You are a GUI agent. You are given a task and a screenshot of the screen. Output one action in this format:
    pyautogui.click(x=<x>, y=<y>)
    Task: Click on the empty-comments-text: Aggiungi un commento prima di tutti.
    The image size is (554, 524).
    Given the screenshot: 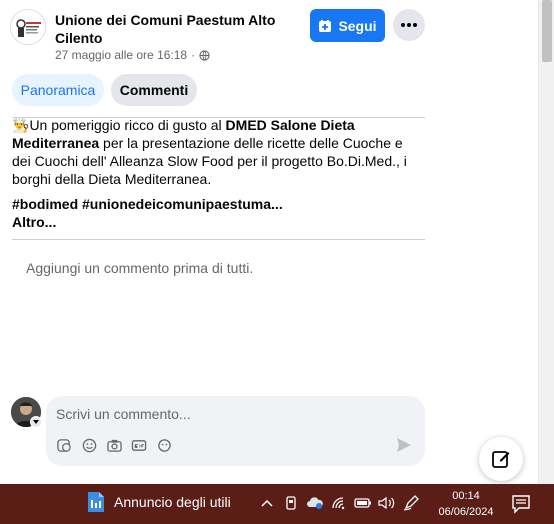 What is the action you would take?
    pyautogui.click(x=140, y=268)
    